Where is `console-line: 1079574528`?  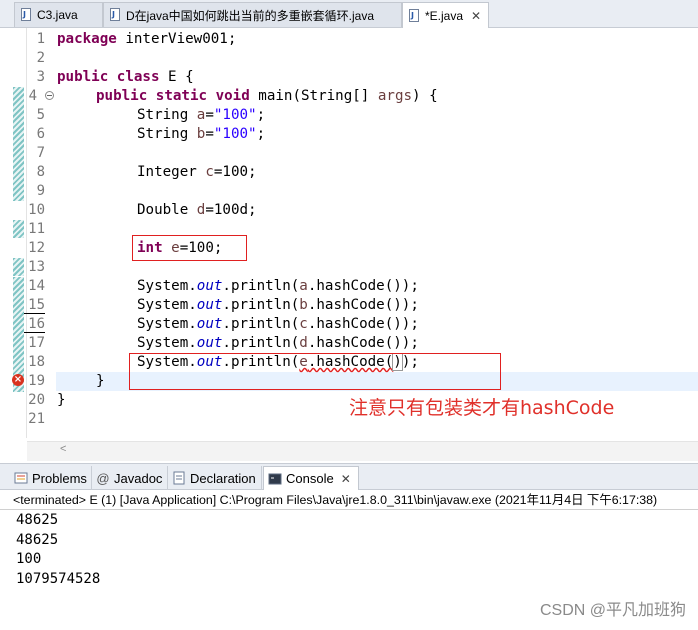 console-line: 1079574528 is located at coordinates (58, 578).